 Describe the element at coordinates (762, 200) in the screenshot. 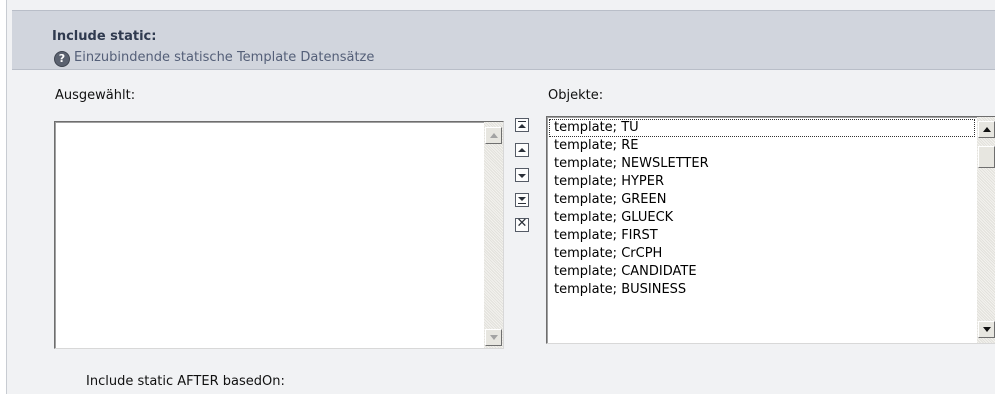

I see `list-item: template; GREEN` at that location.